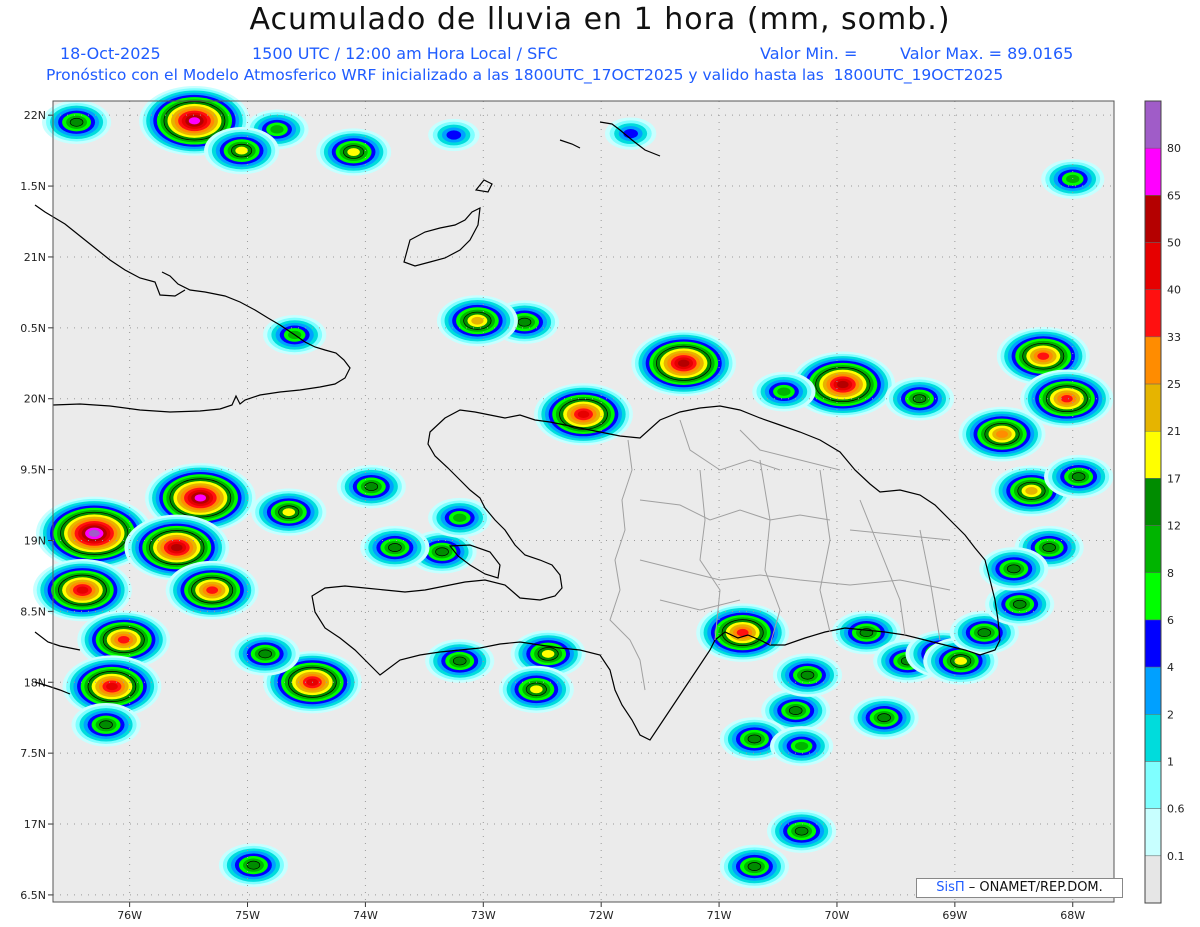 Image resolution: width=1200 pixels, height=927 pixels. I want to click on lat-tick-label: 1.5N, so click(33, 186).